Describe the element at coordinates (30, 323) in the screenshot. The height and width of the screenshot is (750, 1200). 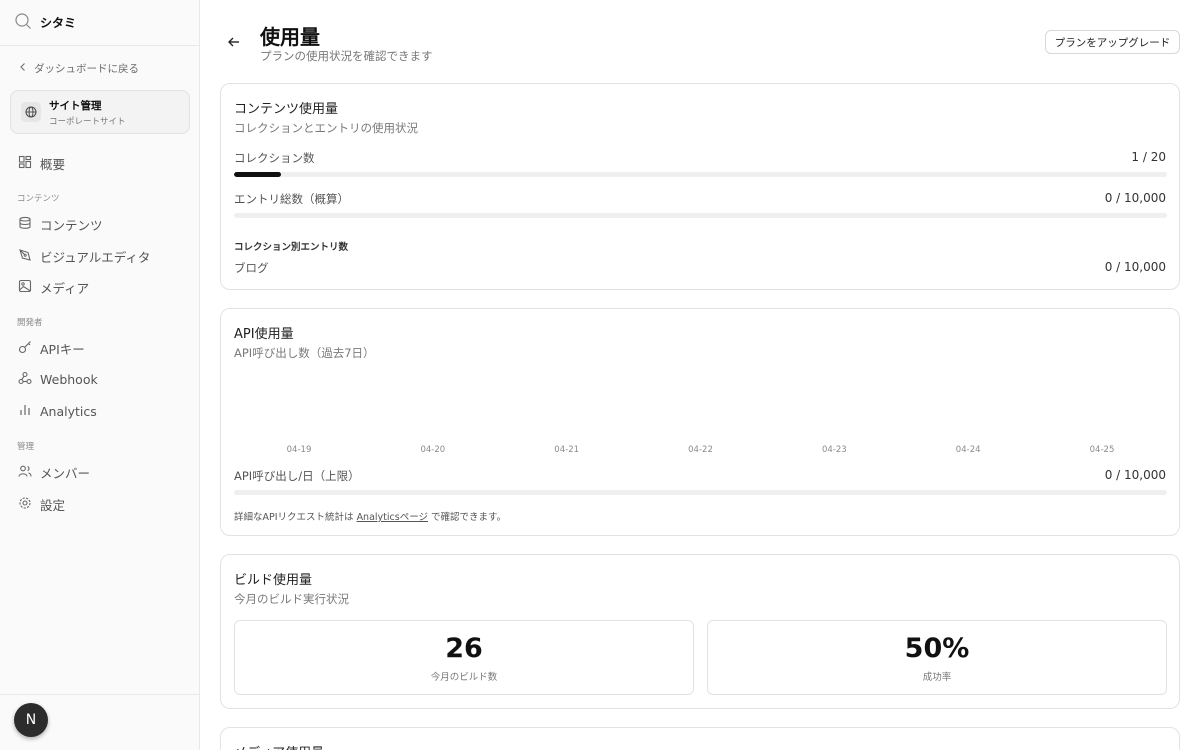
I see `section-label-developer: 開発者` at that location.